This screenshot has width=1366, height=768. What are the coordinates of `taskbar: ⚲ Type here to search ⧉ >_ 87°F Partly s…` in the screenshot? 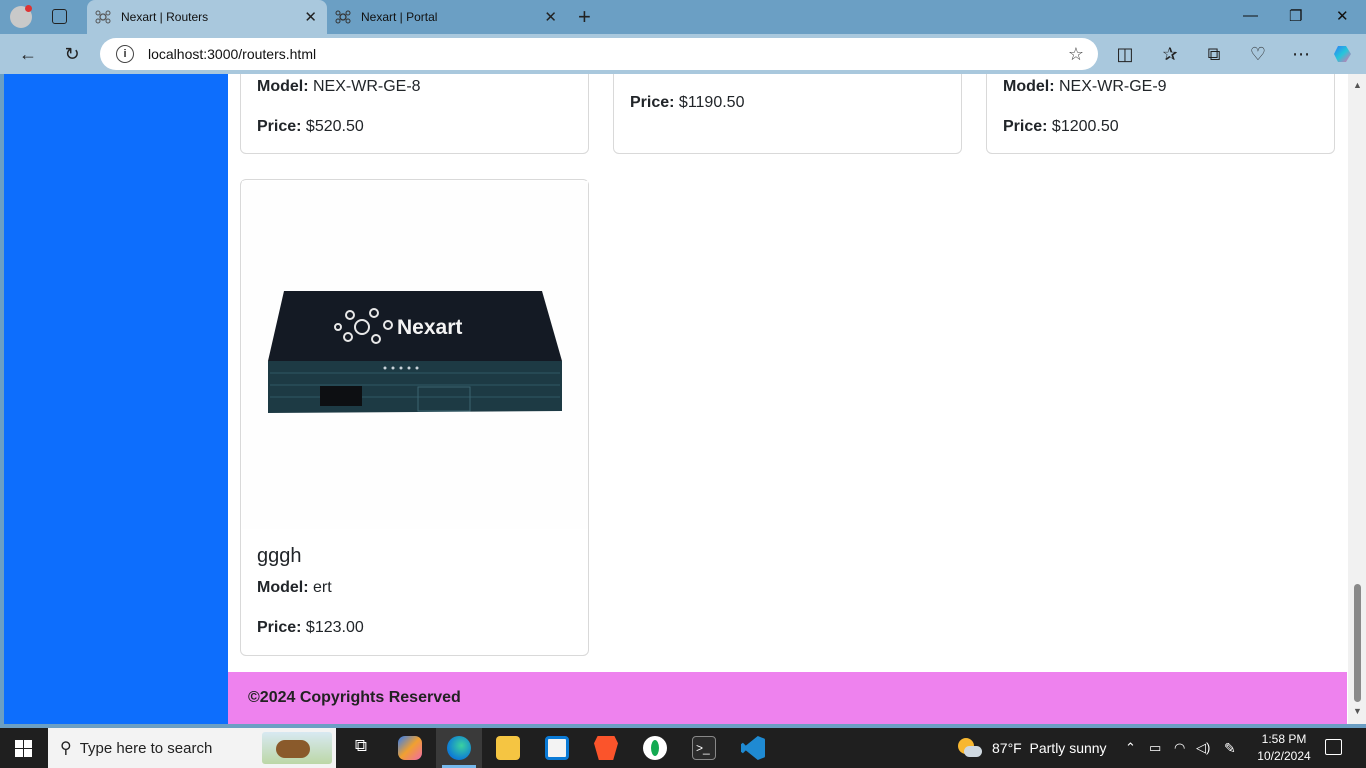 It's located at (683, 748).